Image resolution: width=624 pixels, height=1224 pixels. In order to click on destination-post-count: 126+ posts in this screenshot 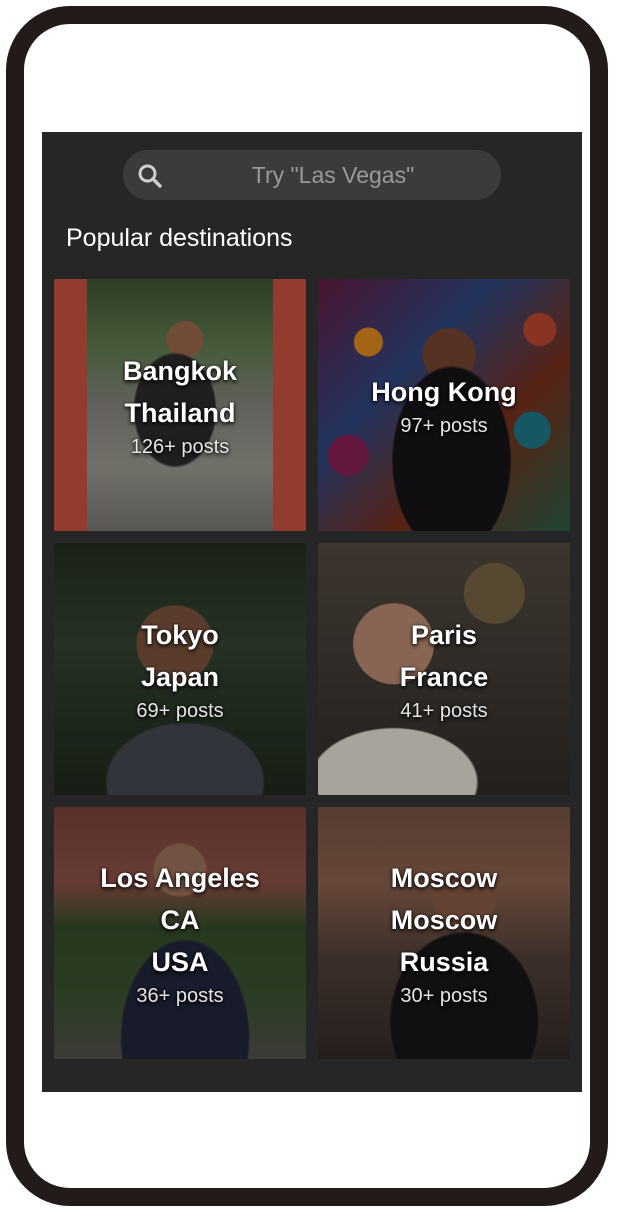, I will do `click(180, 447)`.